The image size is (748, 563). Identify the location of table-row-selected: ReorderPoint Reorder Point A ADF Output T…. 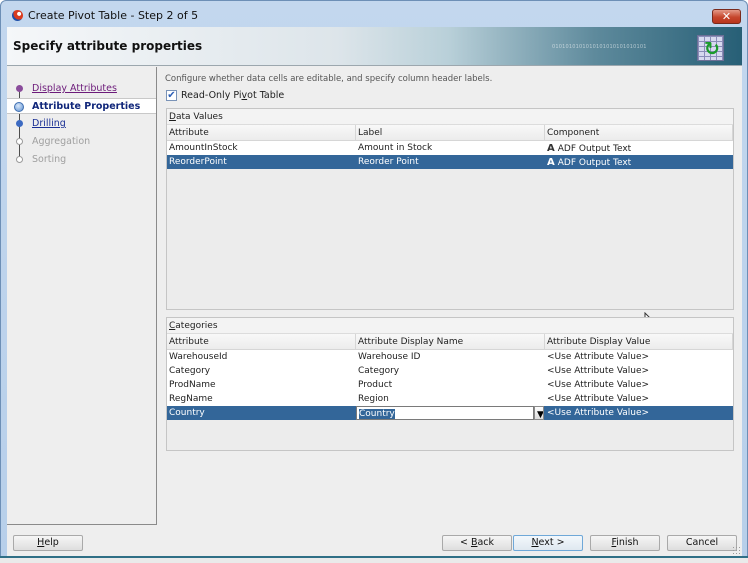
(450, 162).